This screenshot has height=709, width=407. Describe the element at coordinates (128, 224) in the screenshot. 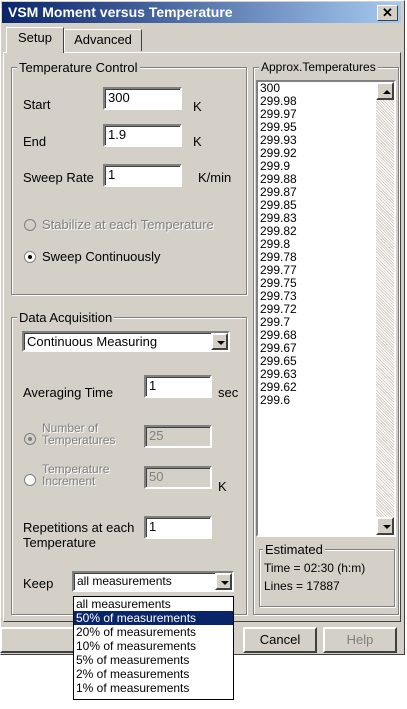

I see `stabilize-label: Stabilize at each Temperature` at that location.